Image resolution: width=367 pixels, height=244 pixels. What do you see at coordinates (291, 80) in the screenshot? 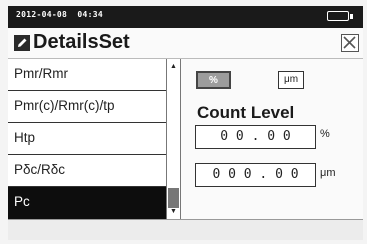
I see `unit-micron-button: μm` at bounding box center [291, 80].